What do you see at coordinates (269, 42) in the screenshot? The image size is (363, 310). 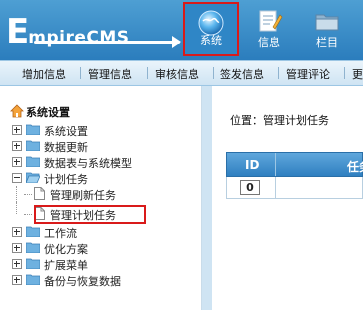 I see `topnav-info-label: 信息` at bounding box center [269, 42].